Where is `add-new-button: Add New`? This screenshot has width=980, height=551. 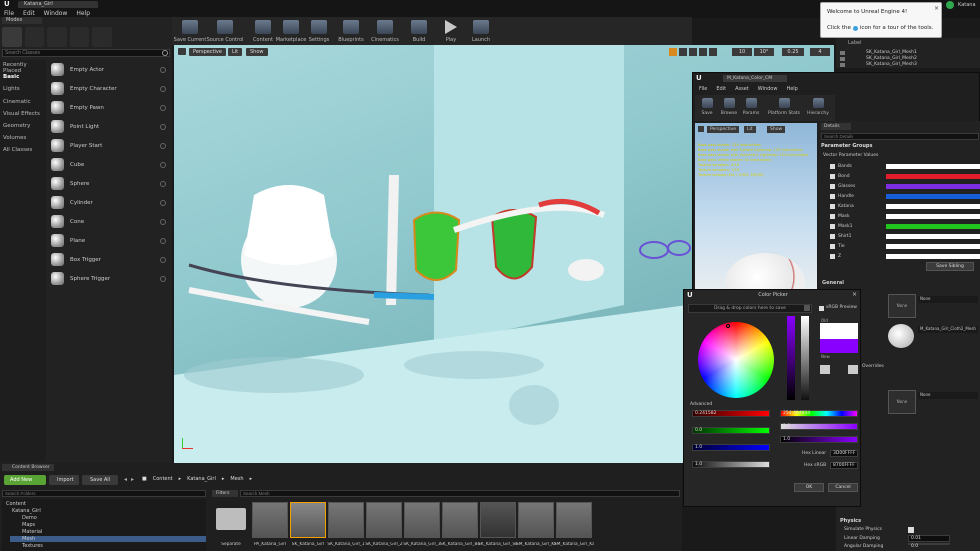 add-new-button: Add New is located at coordinates (25, 480).